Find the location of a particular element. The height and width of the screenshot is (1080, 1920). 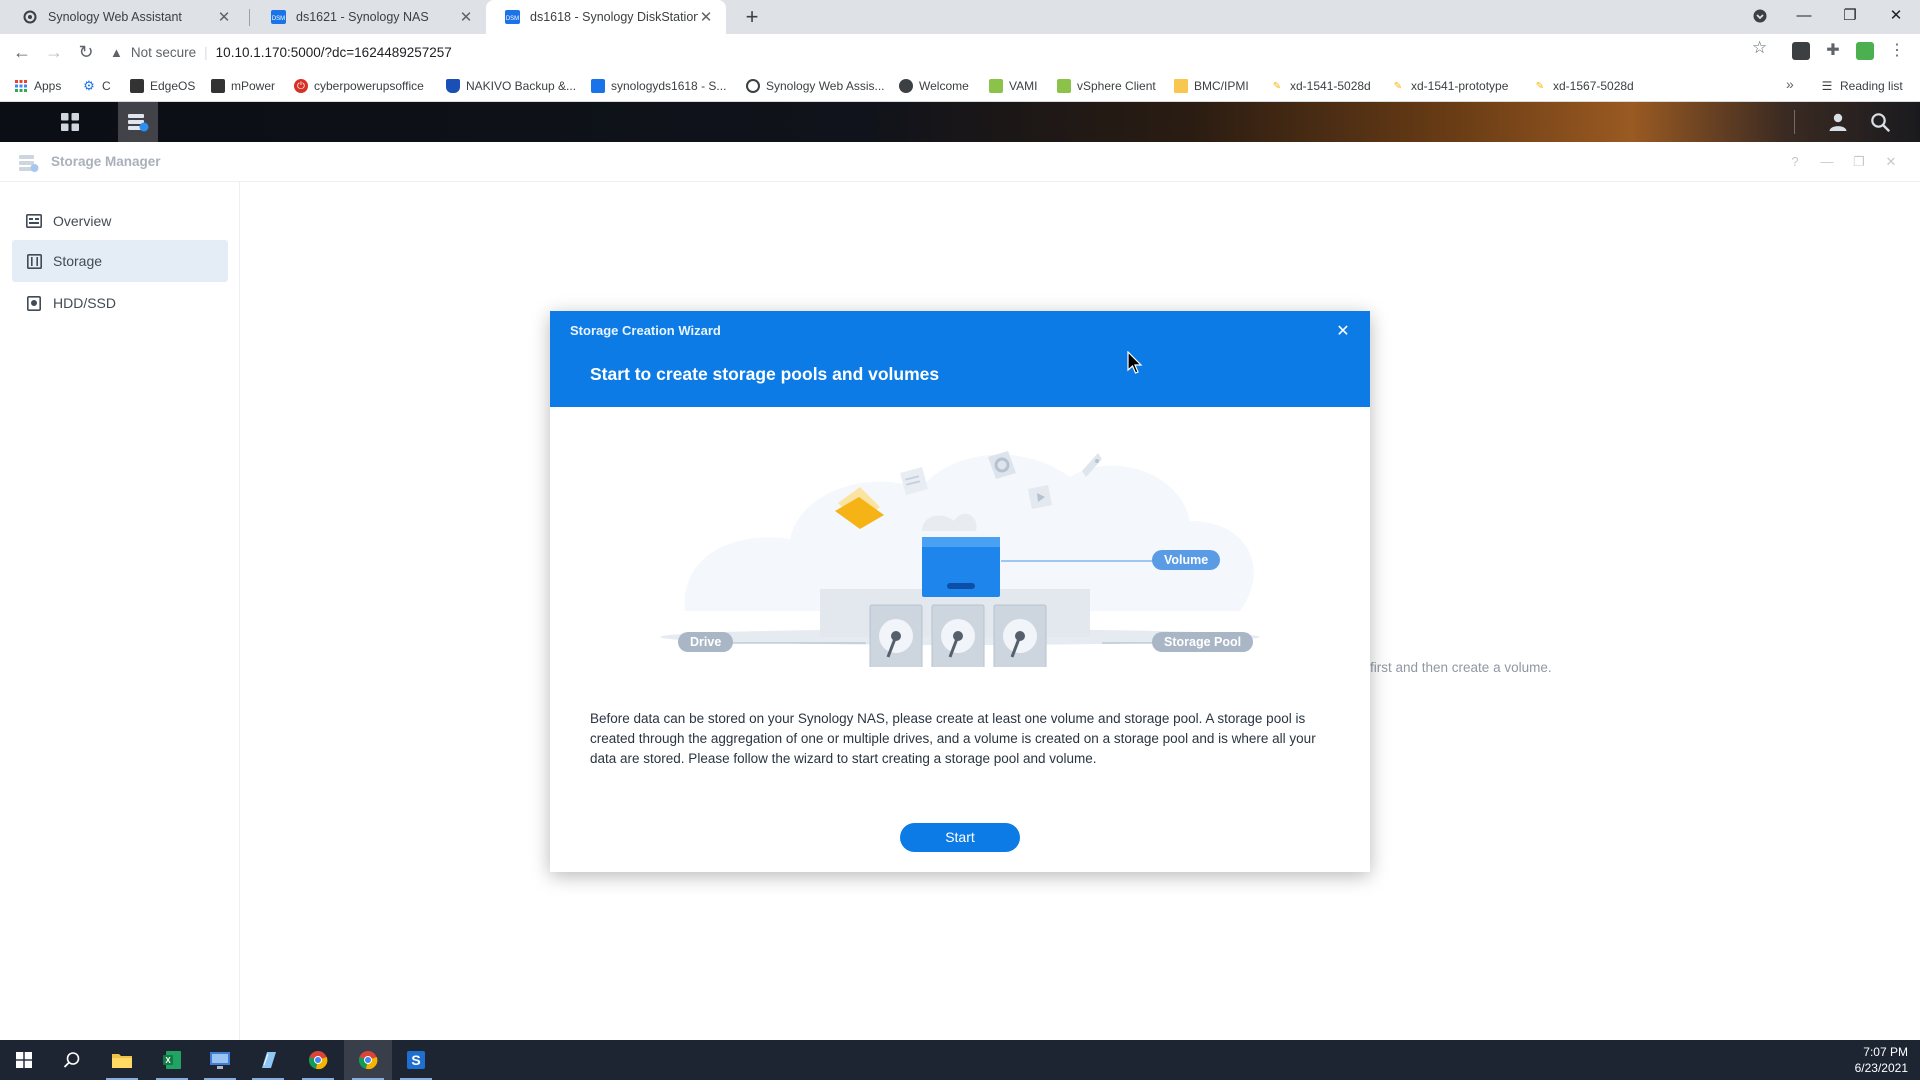

tab-search-icon is located at coordinates (1760, 16).